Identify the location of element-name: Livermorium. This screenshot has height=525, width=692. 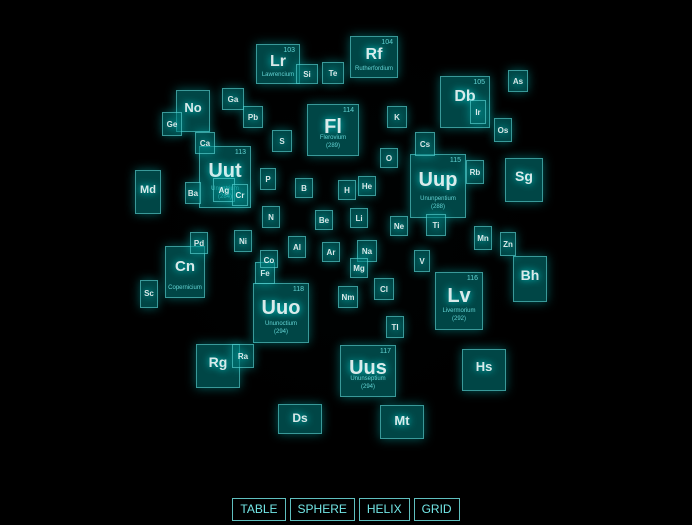
(459, 311).